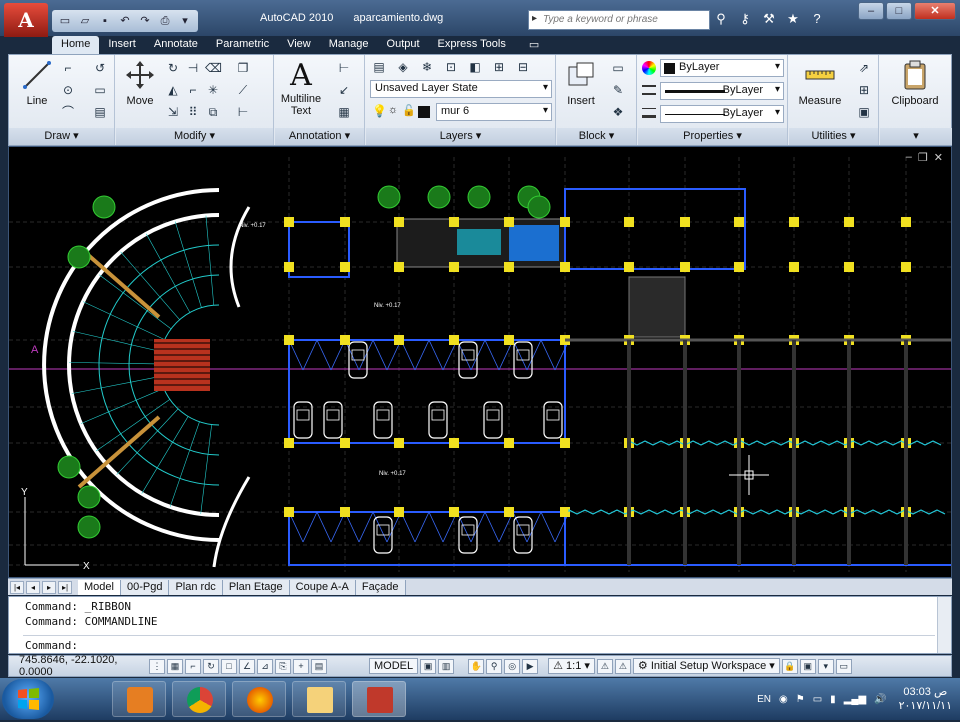  I want to click on application-menu-button: A, so click(26, 20).